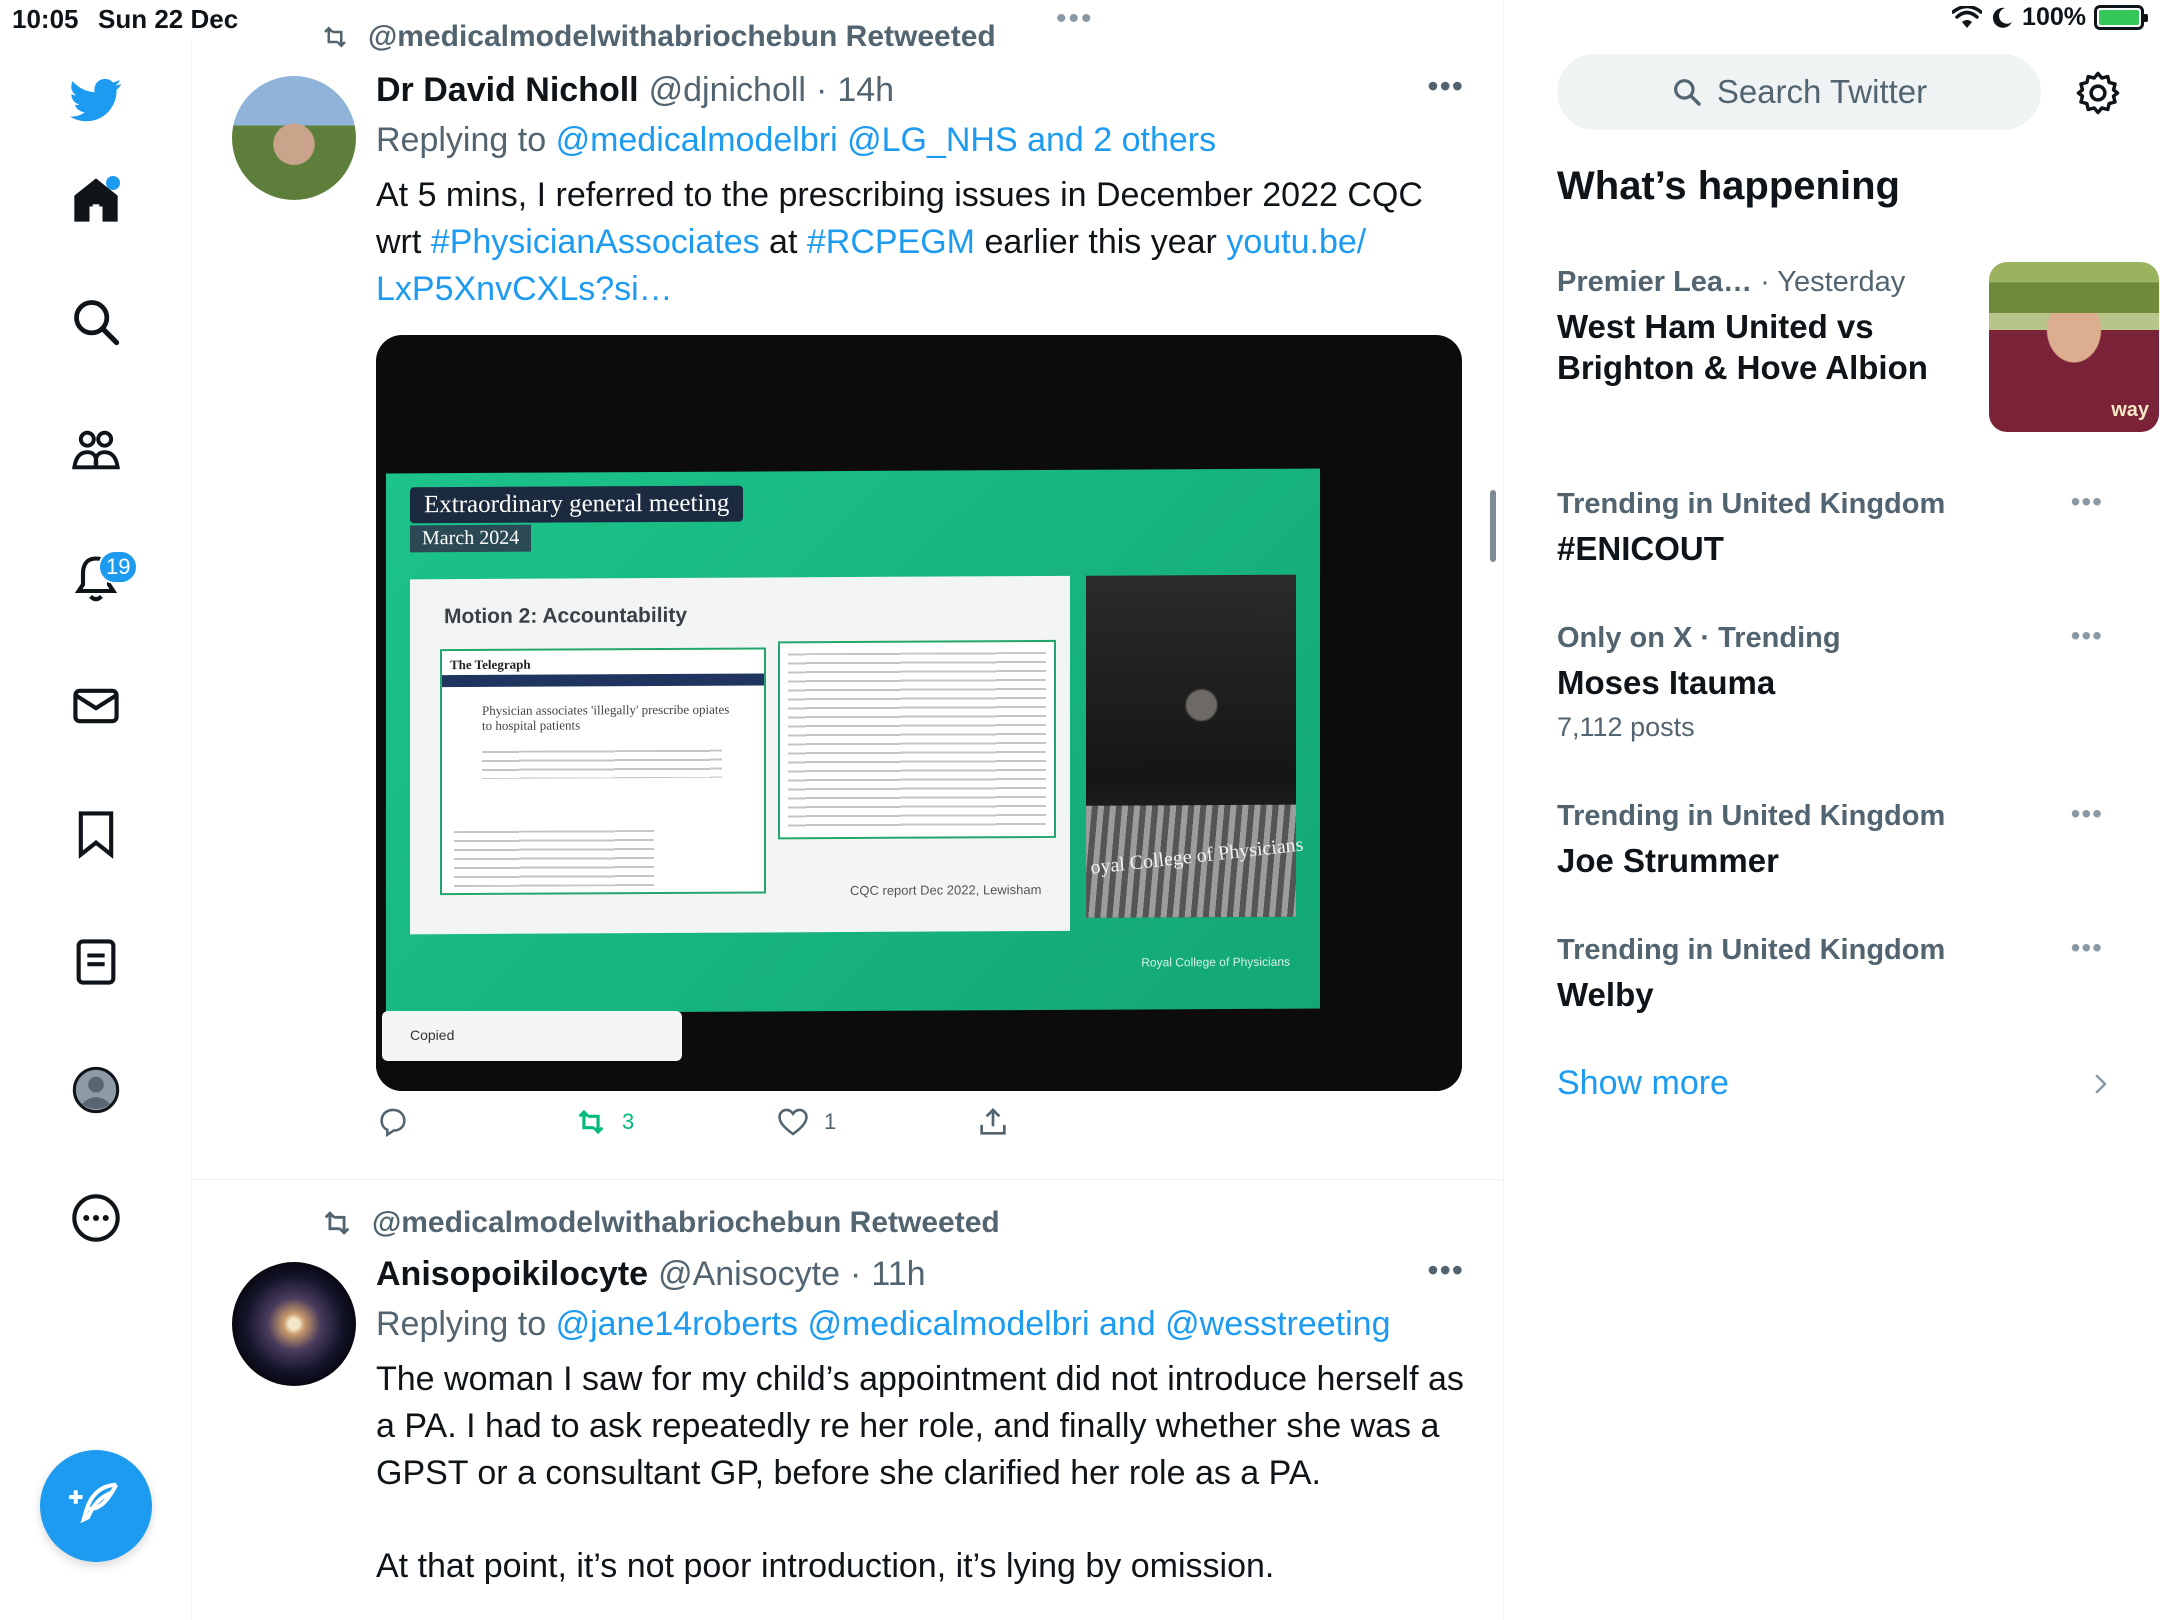 This screenshot has width=2160, height=1620. Describe the element at coordinates (1626, 727) in the screenshot. I see `trend-count: 7,112 posts` at that location.